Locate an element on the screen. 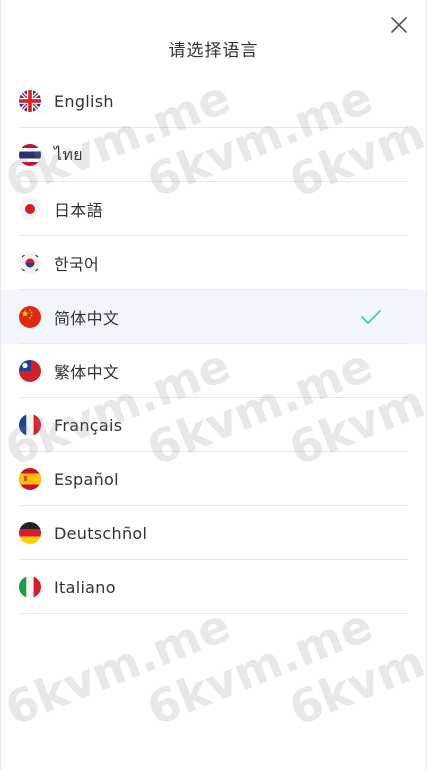 The image size is (427, 770). language-label: 日本語 is located at coordinates (78, 210).